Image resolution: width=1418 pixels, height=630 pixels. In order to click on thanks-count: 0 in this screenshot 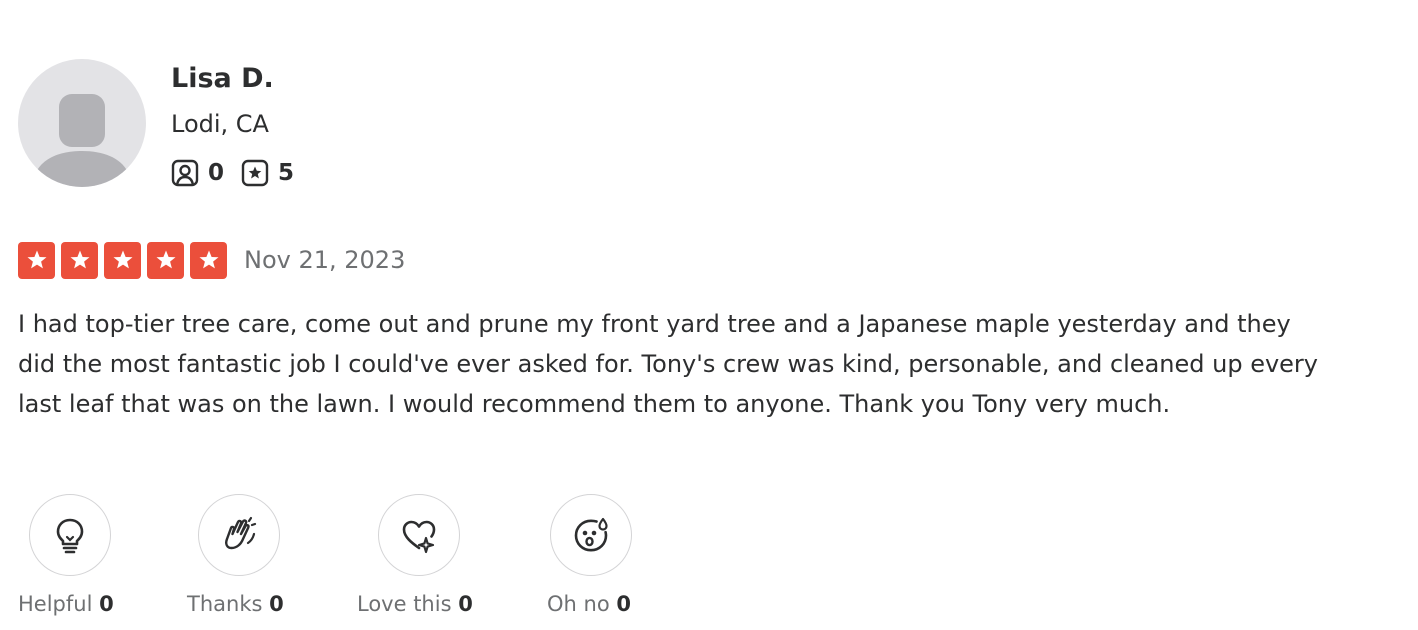, I will do `click(276, 604)`.